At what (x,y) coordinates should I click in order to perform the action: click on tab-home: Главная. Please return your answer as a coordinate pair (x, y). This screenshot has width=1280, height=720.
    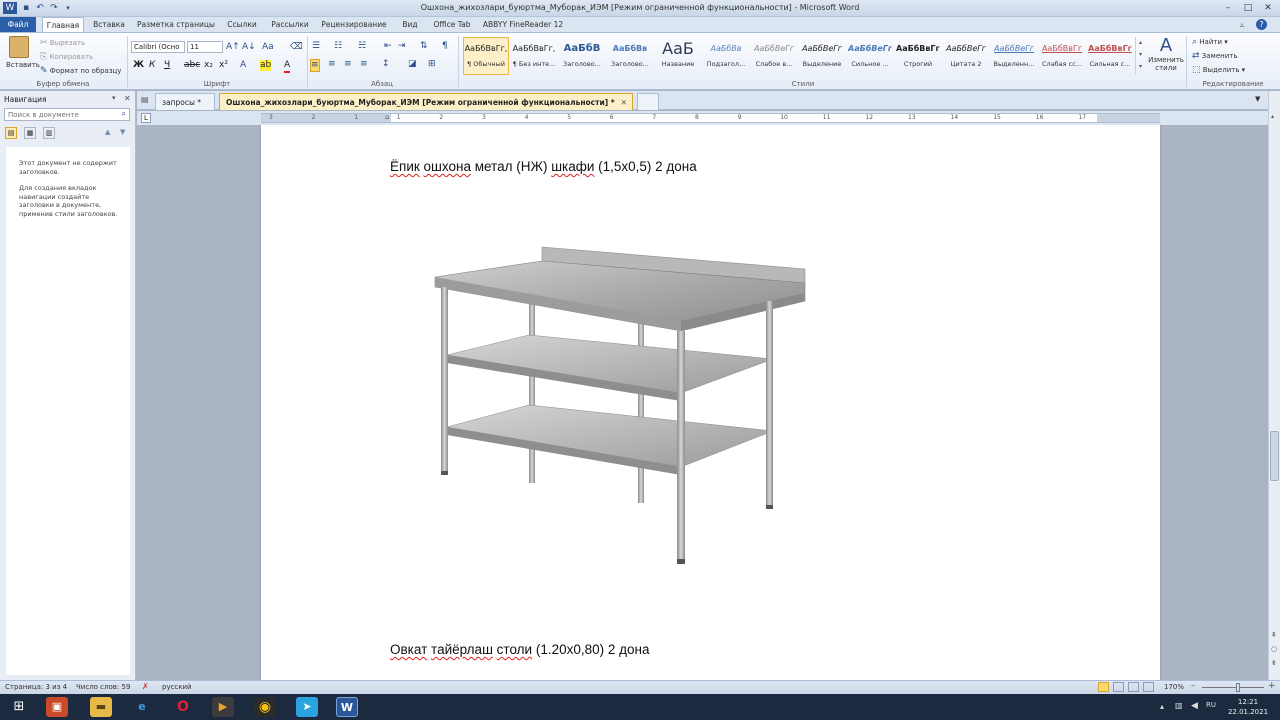
    Looking at the image, I should click on (63, 24).